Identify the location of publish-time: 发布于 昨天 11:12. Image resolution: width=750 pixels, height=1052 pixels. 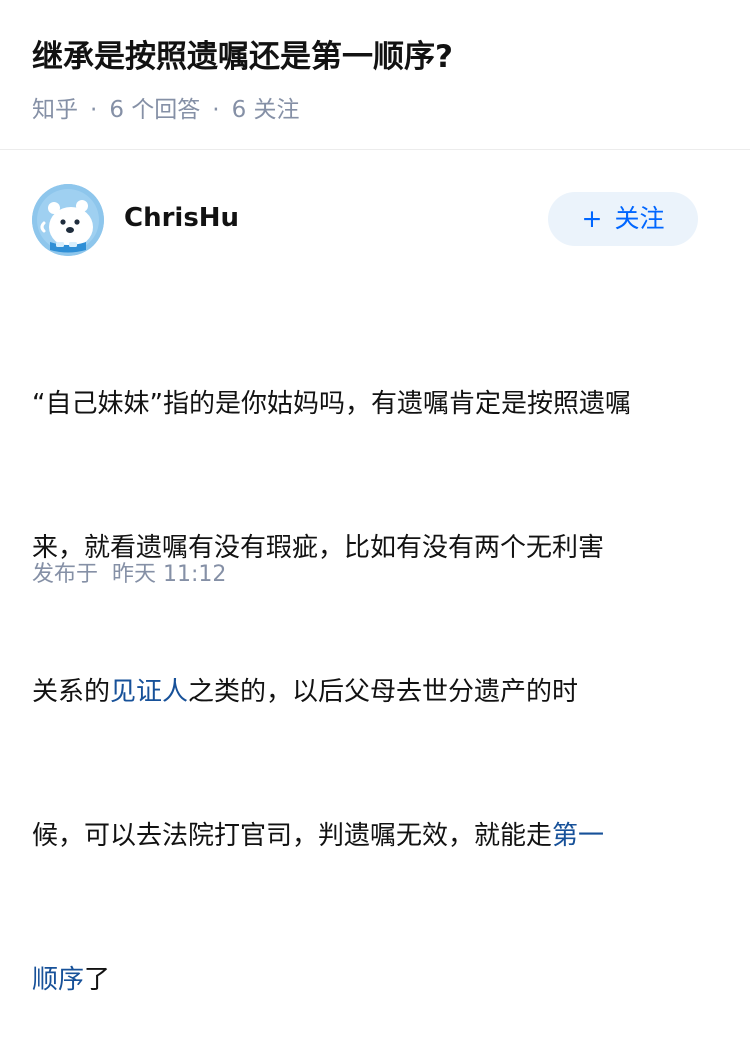
(129, 575).